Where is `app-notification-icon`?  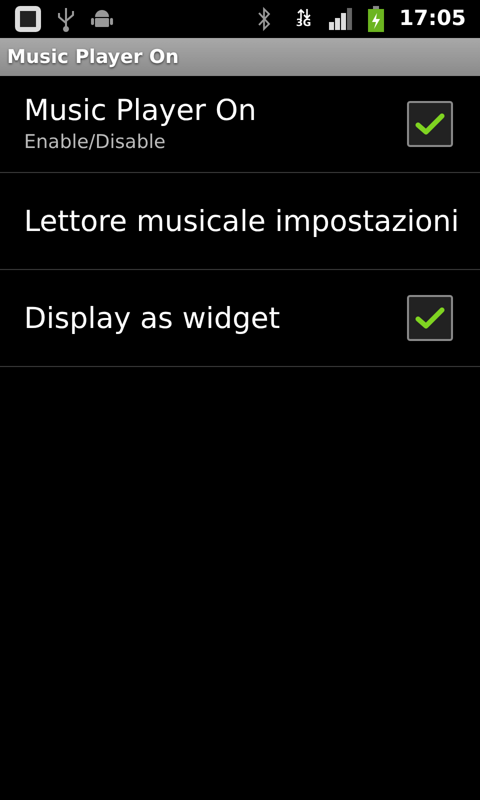 app-notification-icon is located at coordinates (28, 19).